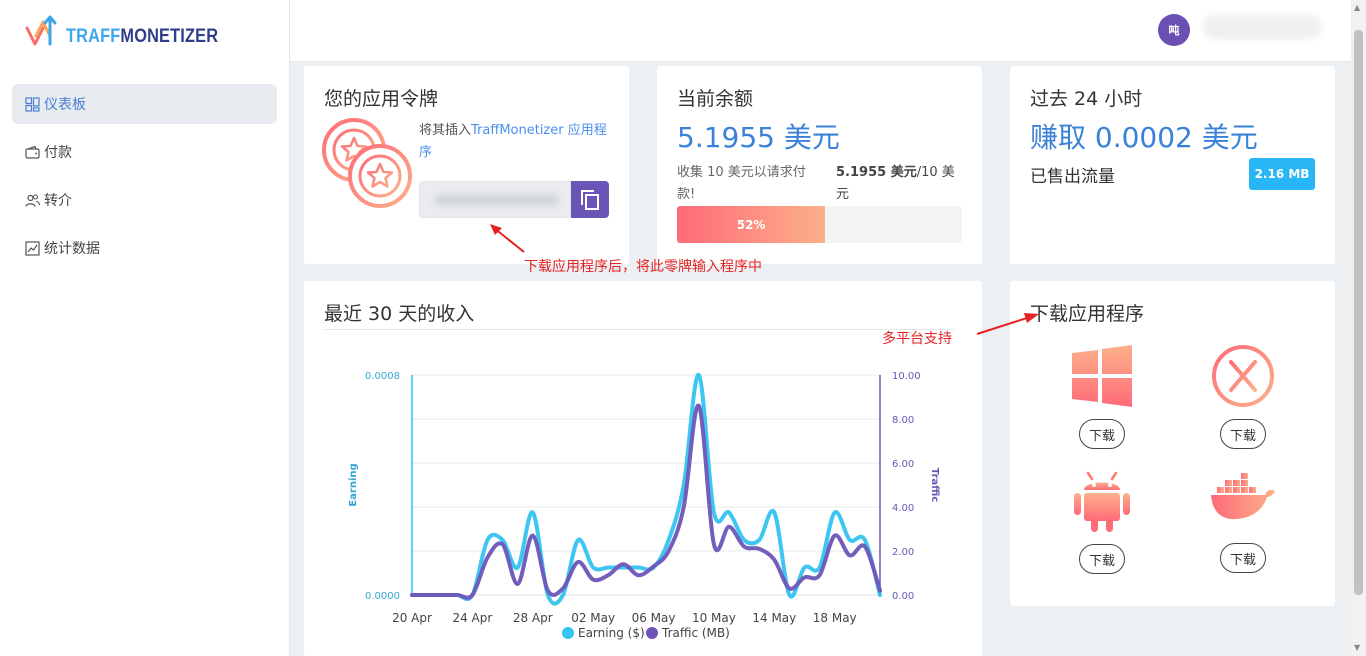 This screenshot has width=1366, height=656. What do you see at coordinates (903, 552) in the screenshot?
I see `y-right-tick-label: 2.00` at bounding box center [903, 552].